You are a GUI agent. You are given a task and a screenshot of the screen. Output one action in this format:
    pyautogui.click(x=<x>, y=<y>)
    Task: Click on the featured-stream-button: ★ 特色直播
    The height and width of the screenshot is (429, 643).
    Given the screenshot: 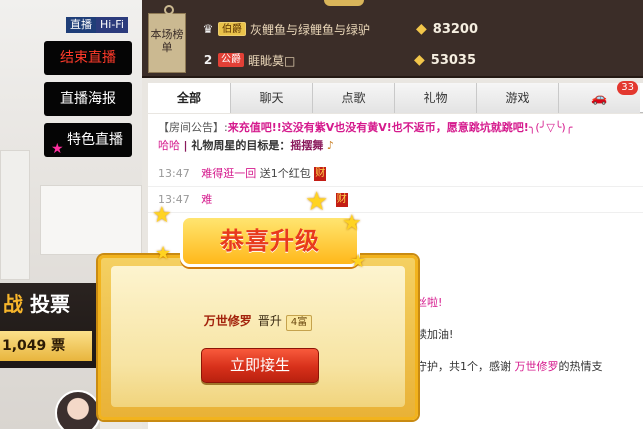 What is the action you would take?
    pyautogui.click(x=88, y=140)
    